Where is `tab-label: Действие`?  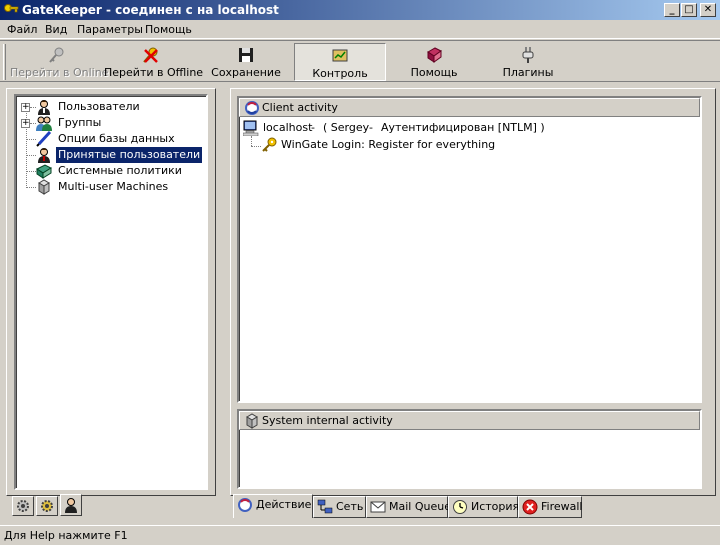
tab-label: Действие is located at coordinates (284, 504).